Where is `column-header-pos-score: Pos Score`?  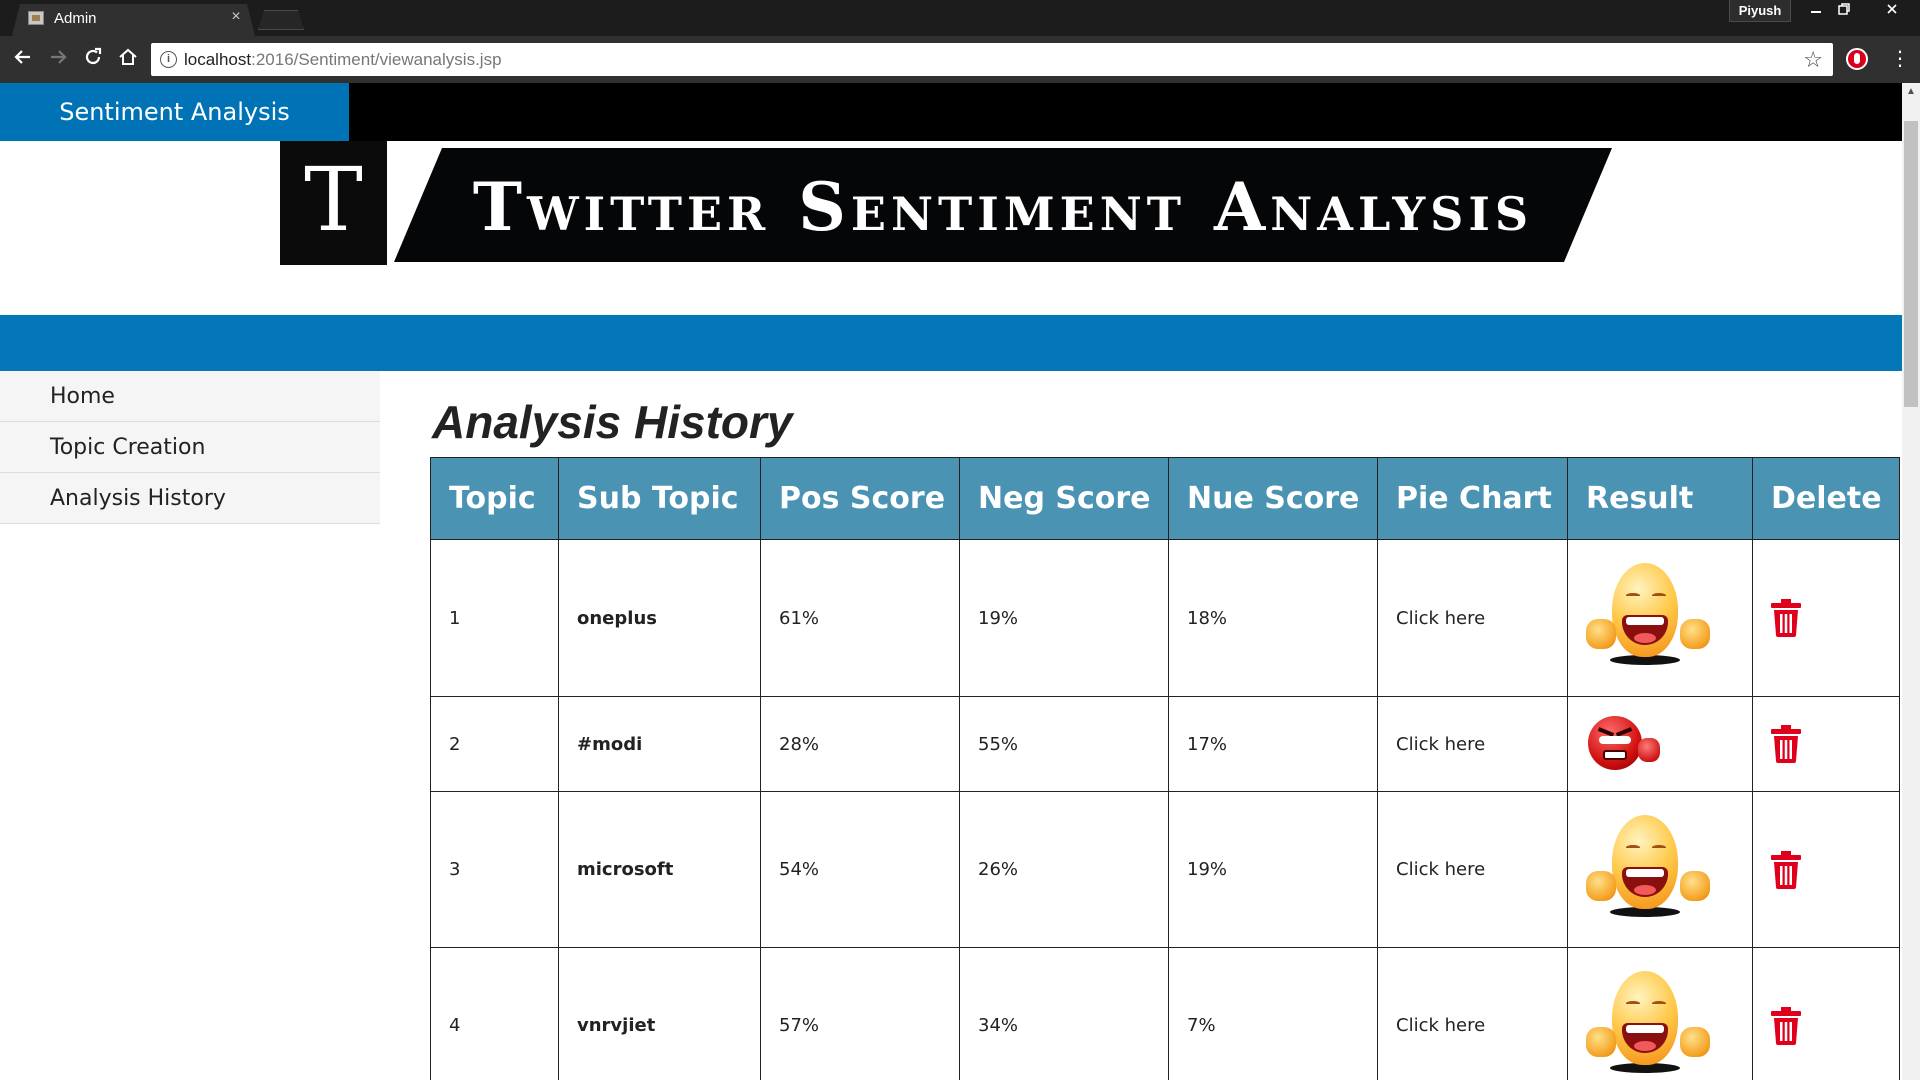 column-header-pos-score: Pos Score is located at coordinates (860, 498).